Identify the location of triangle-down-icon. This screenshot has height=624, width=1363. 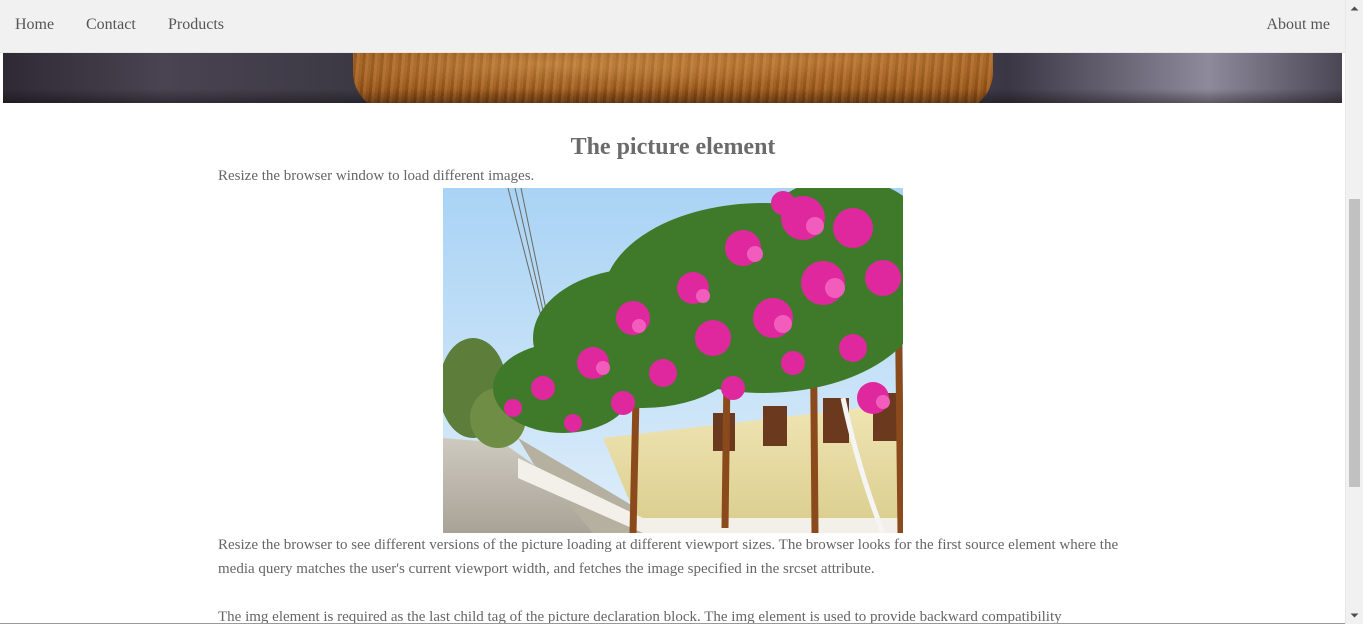
(1354, 615).